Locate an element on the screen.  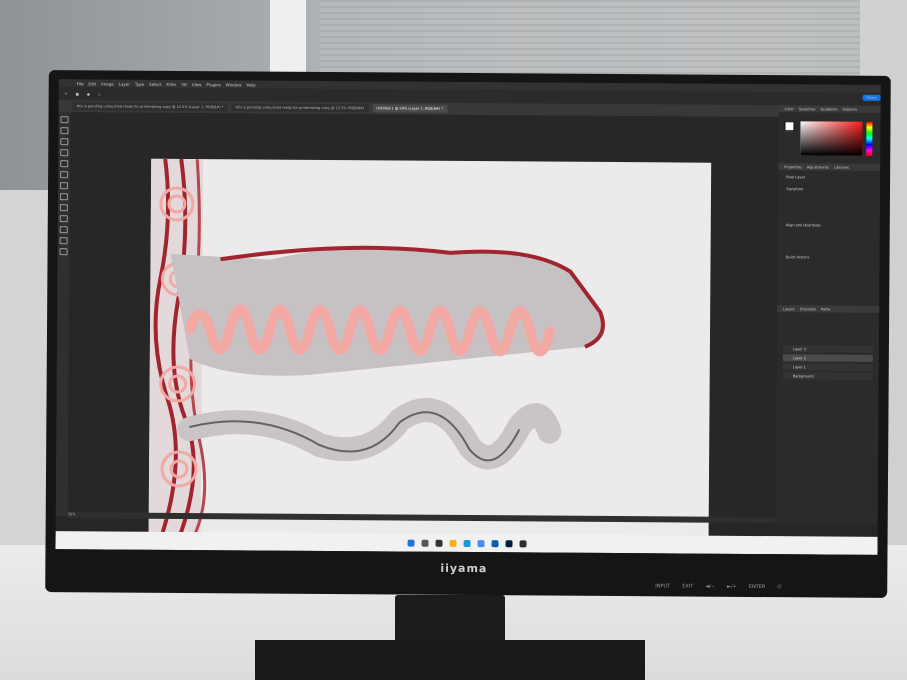
windows-start-icon is located at coordinates (411, 543).